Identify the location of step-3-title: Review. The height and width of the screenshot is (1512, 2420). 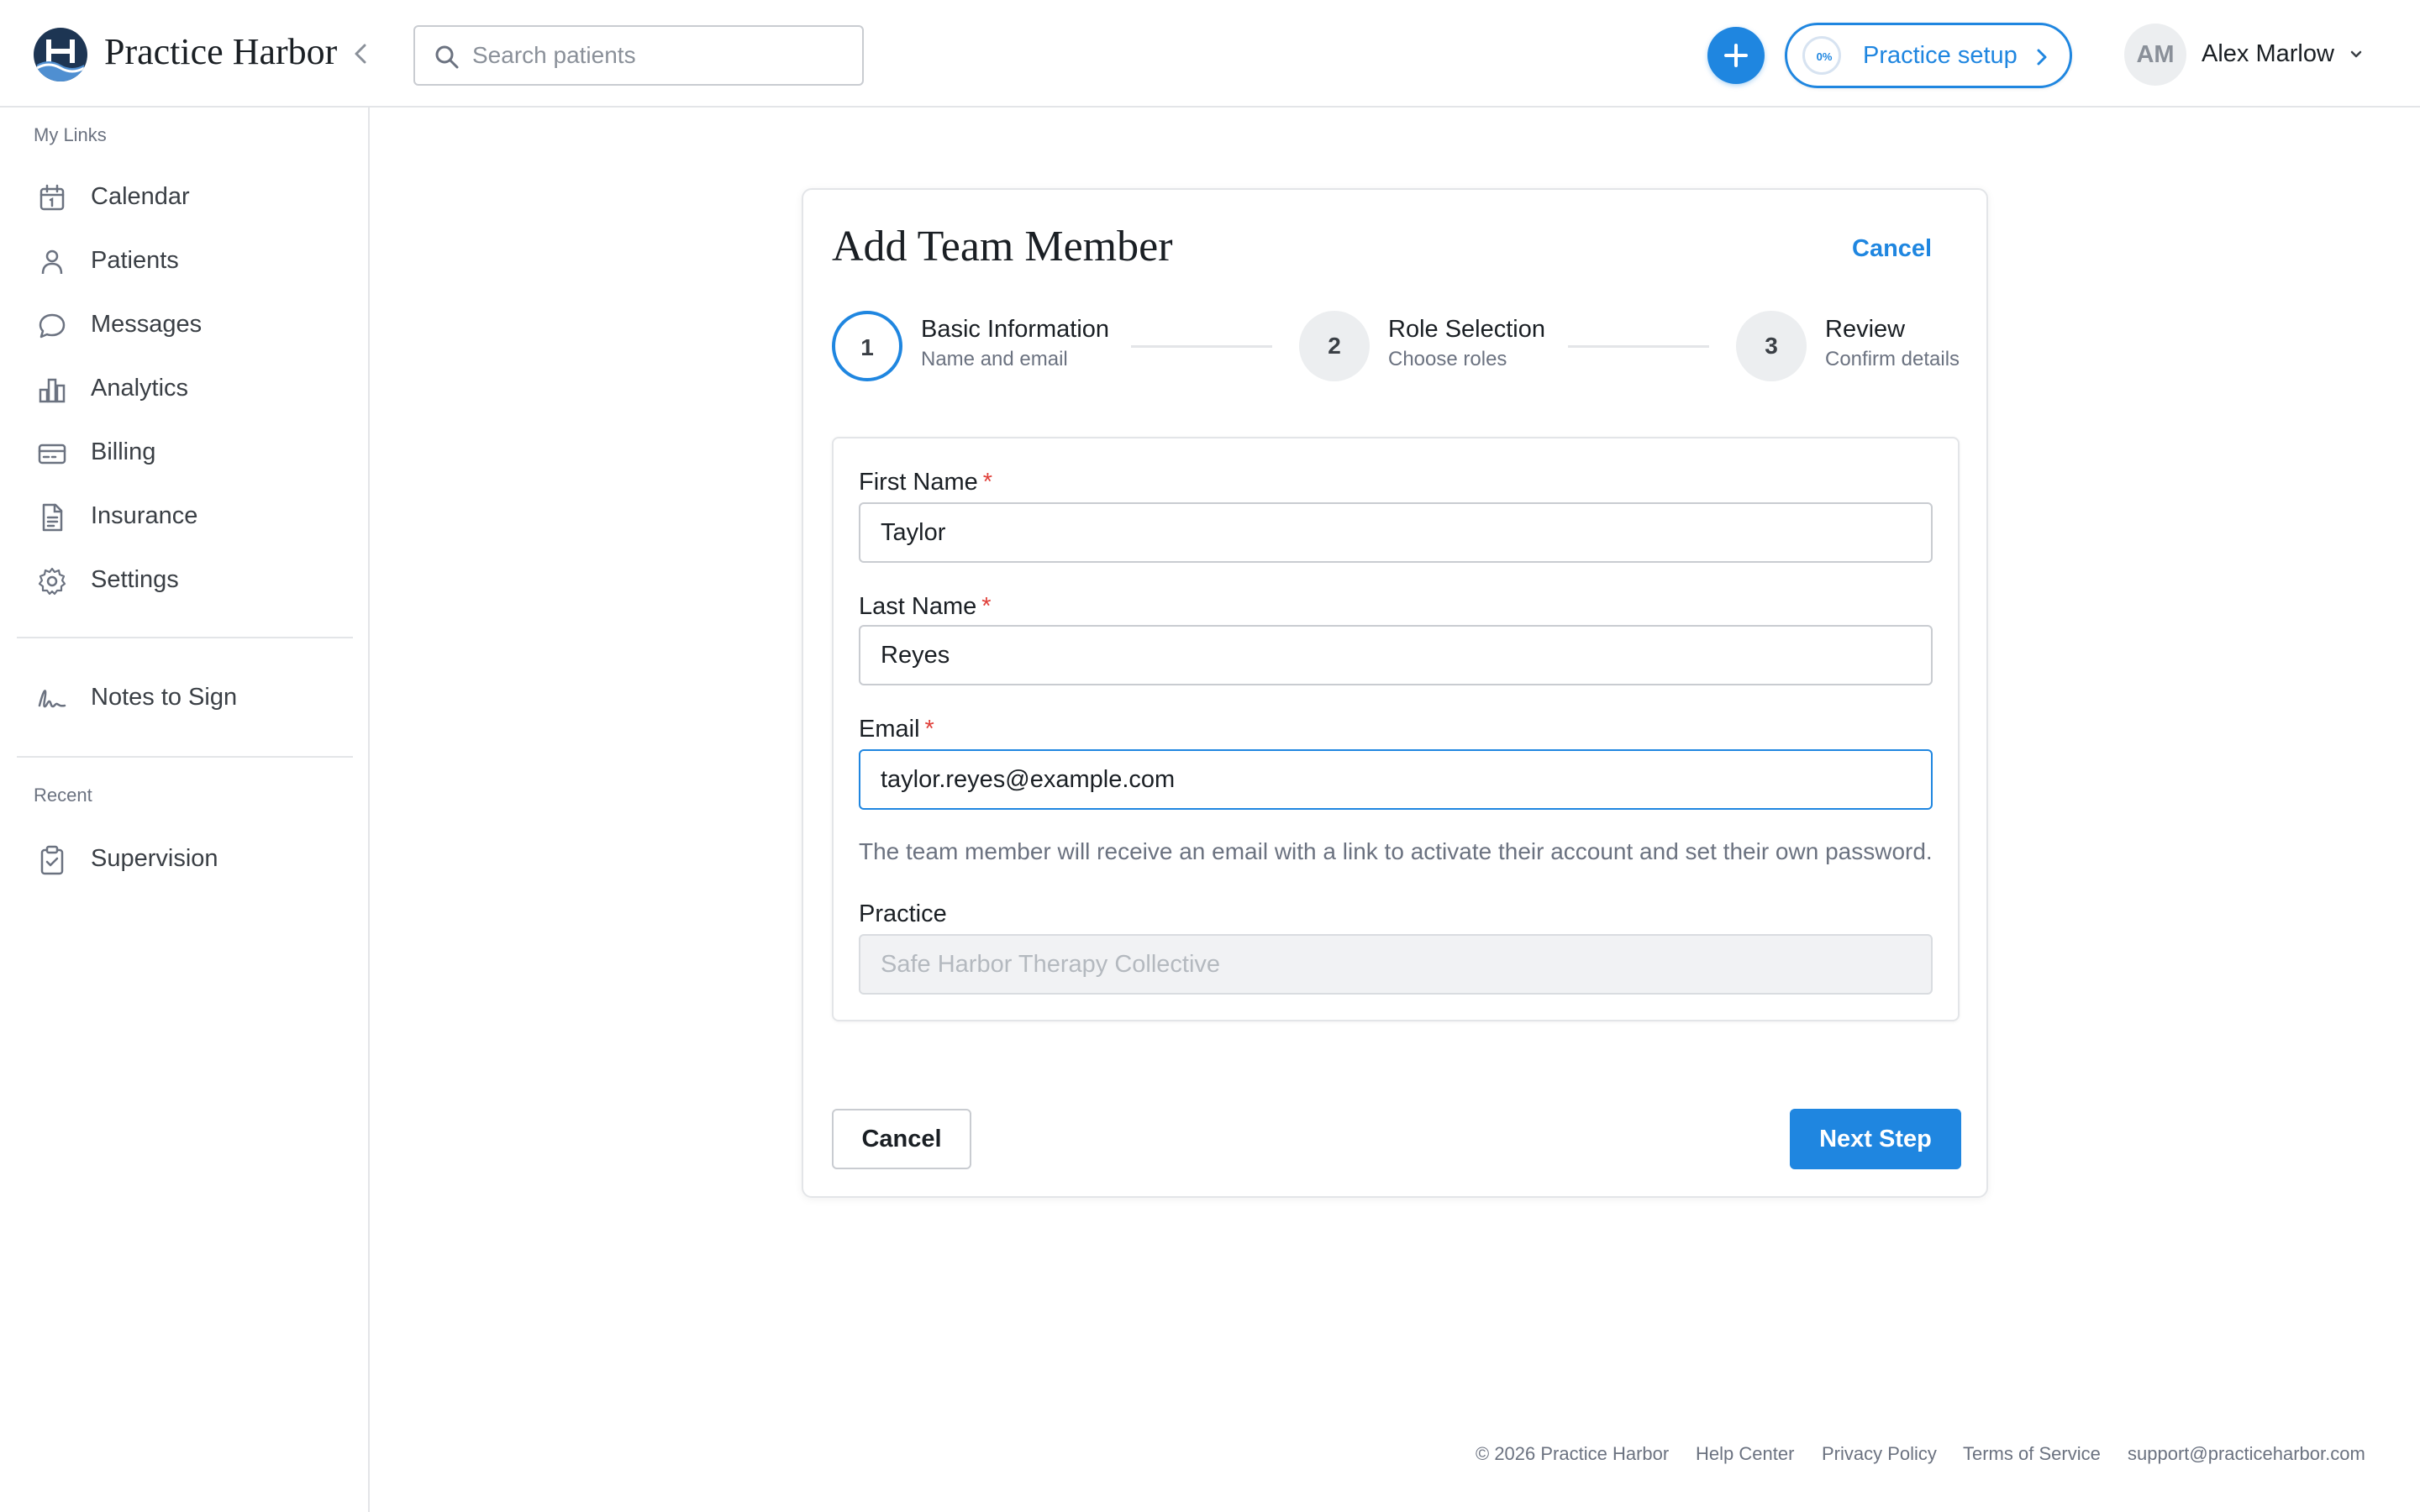
(1865, 329).